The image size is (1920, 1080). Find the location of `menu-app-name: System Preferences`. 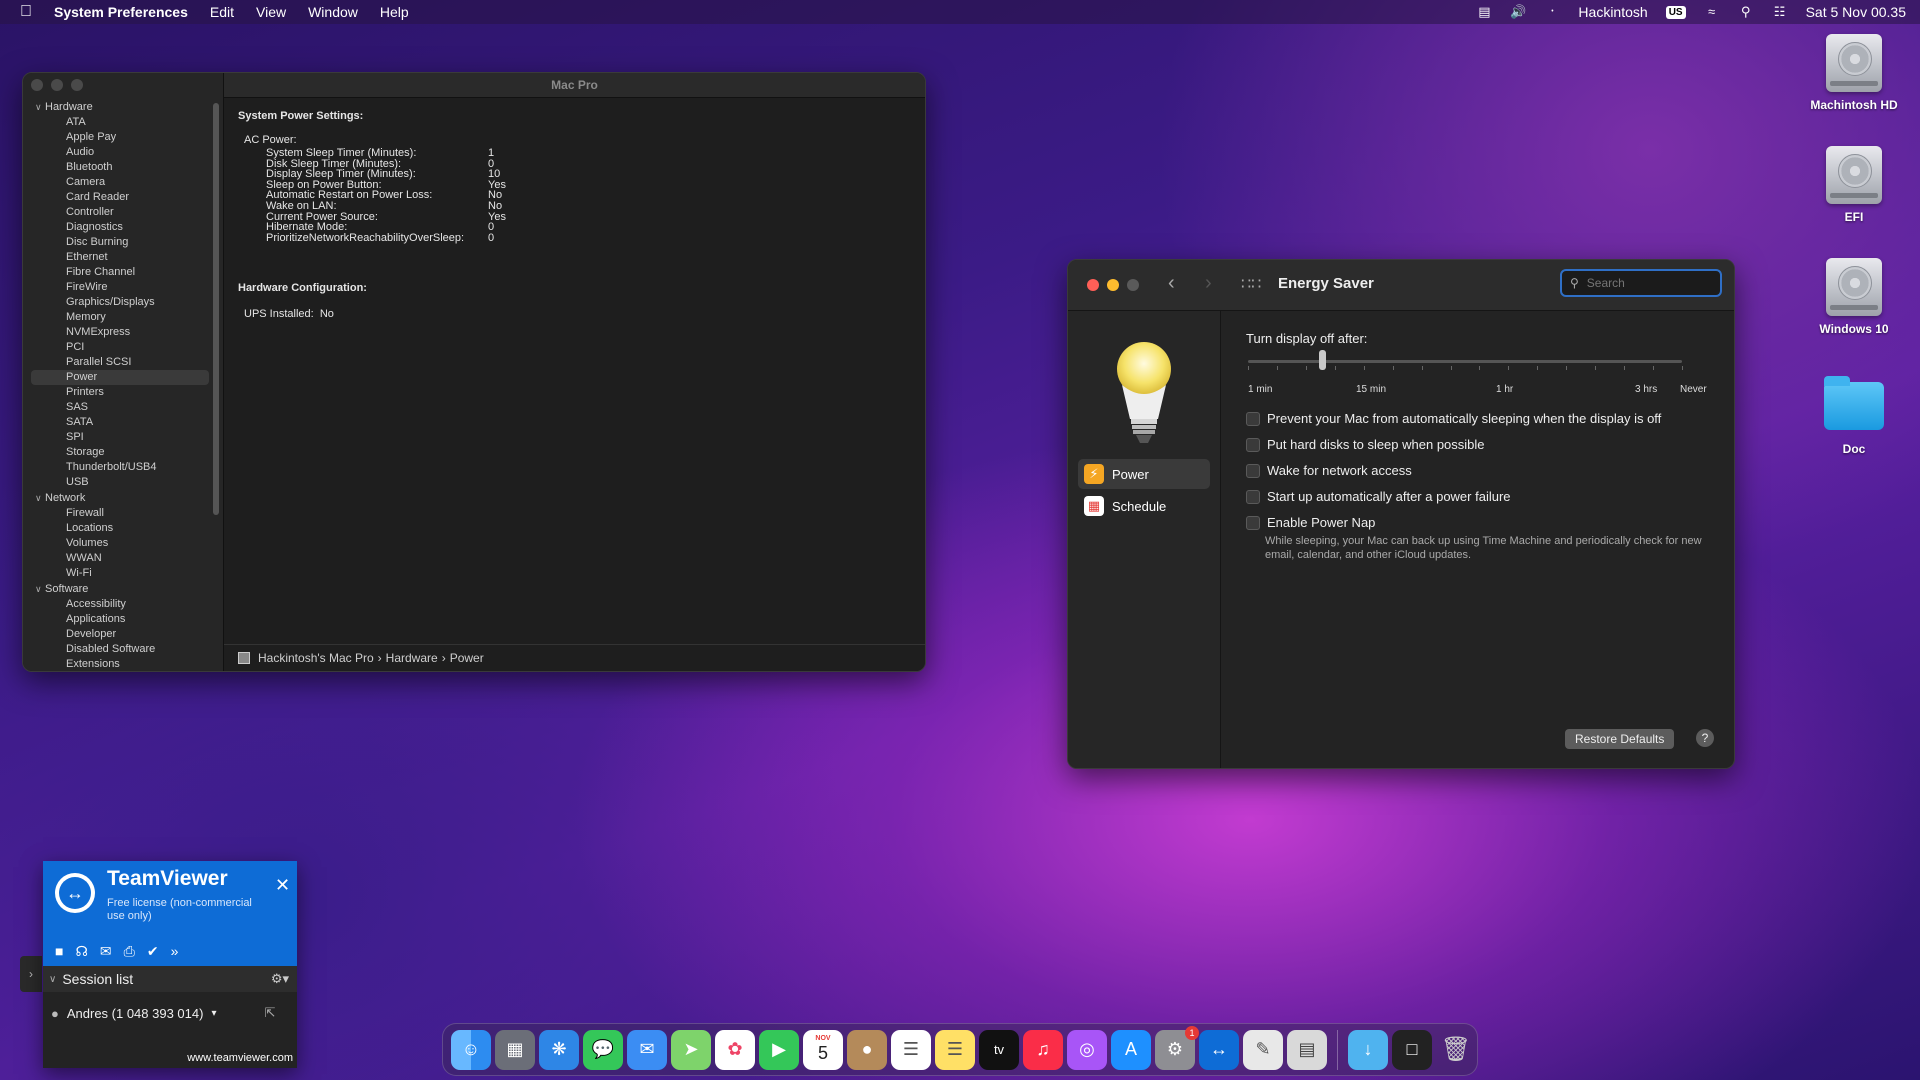

menu-app-name: System Preferences is located at coordinates (121, 12).